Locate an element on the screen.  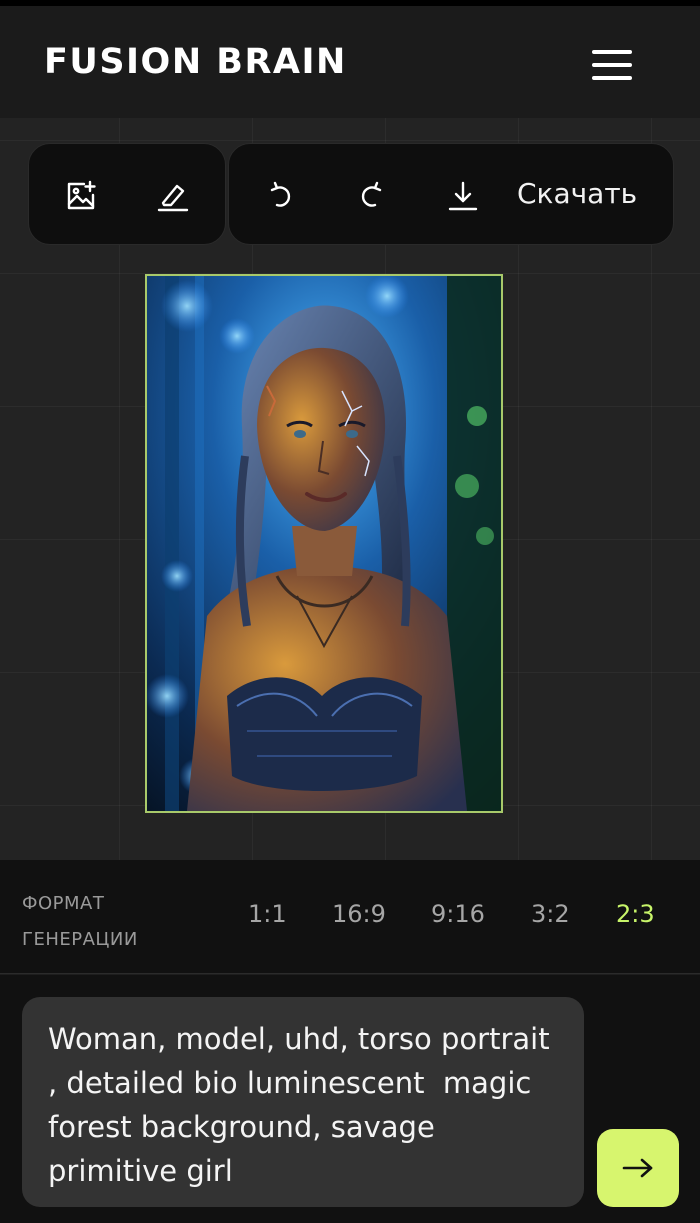
add-image-button is located at coordinates (81, 196).